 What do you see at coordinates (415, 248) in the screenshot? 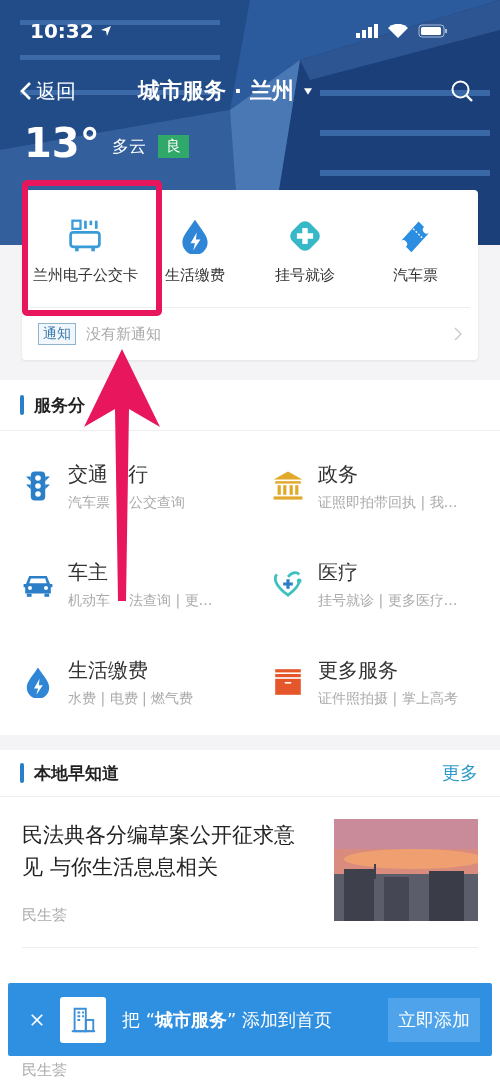
I see `shortcut-button: 汽车票` at bounding box center [415, 248].